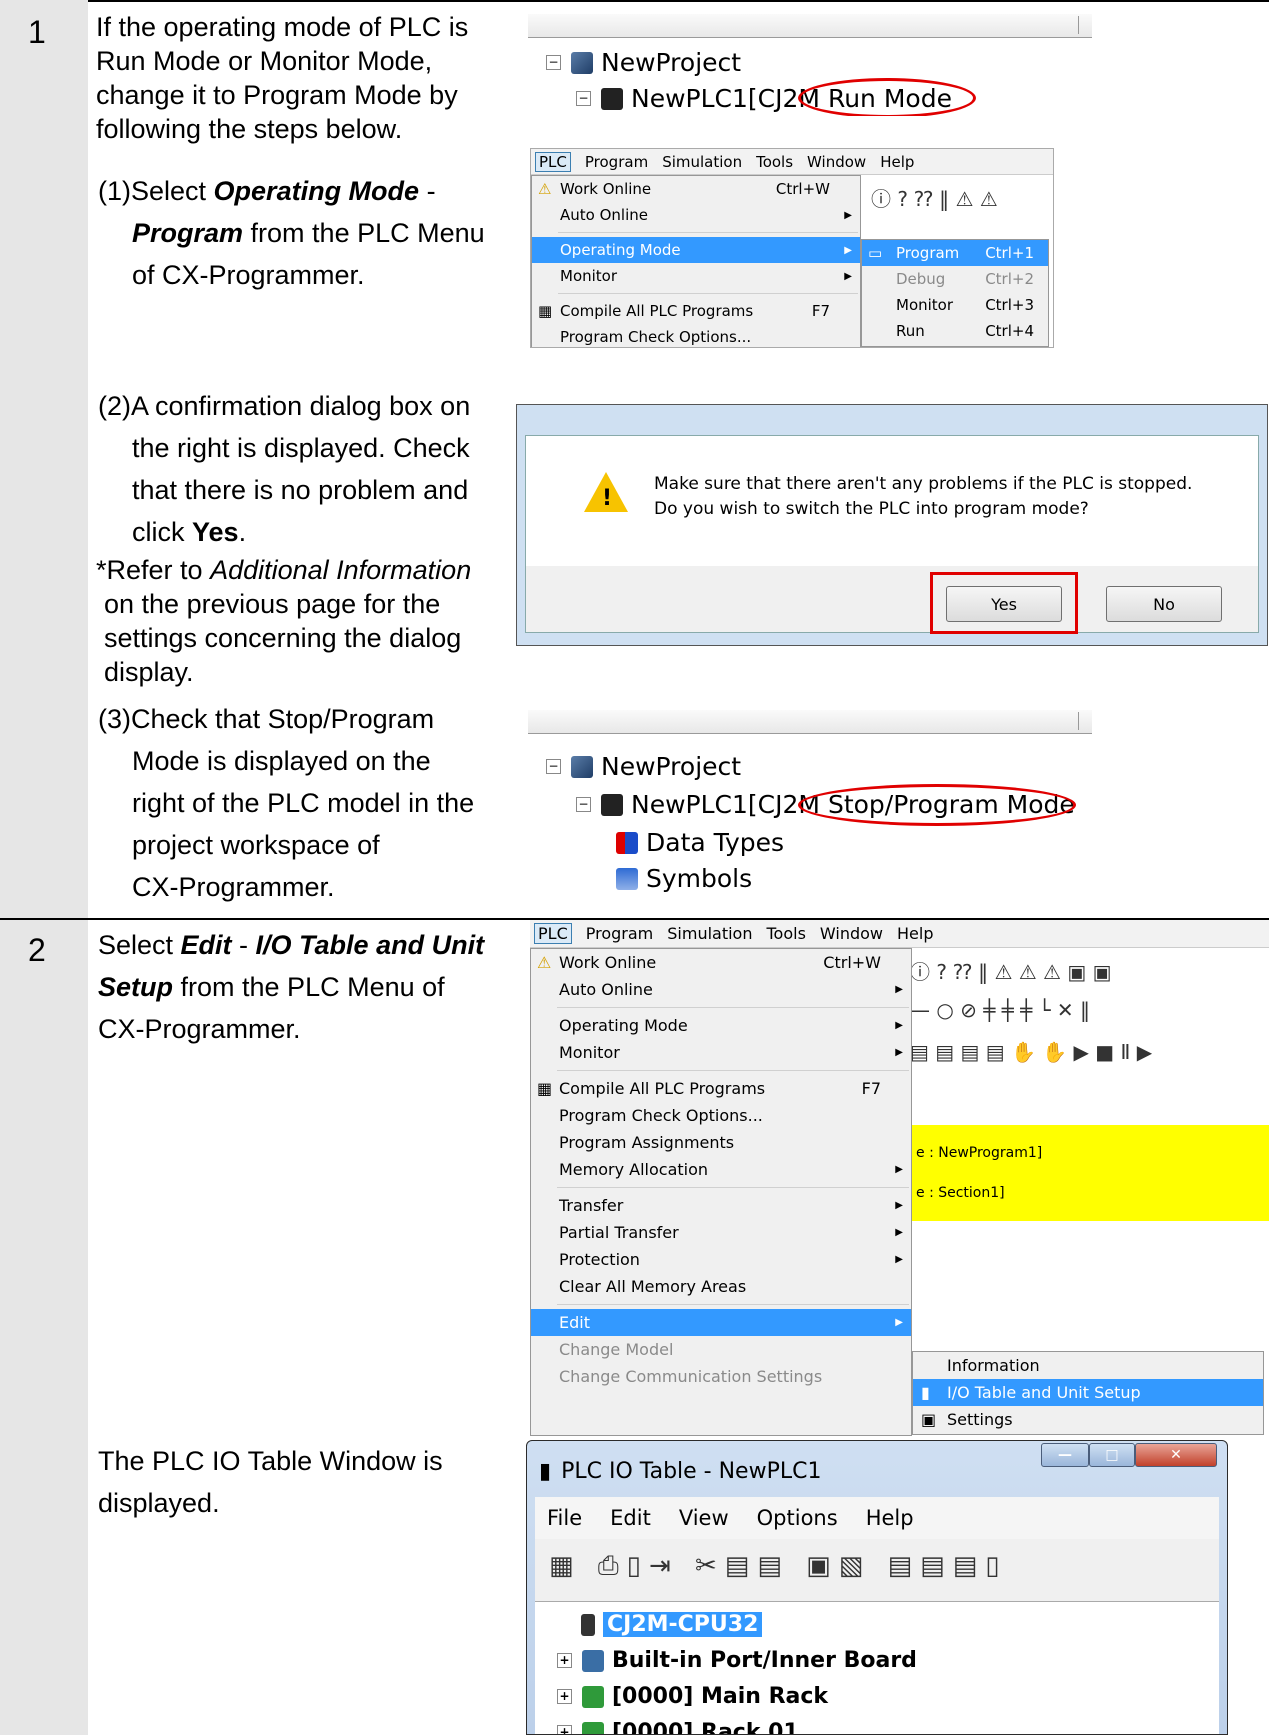  I want to click on menu-item-transfer: Transfer ▶, so click(721, 1205).